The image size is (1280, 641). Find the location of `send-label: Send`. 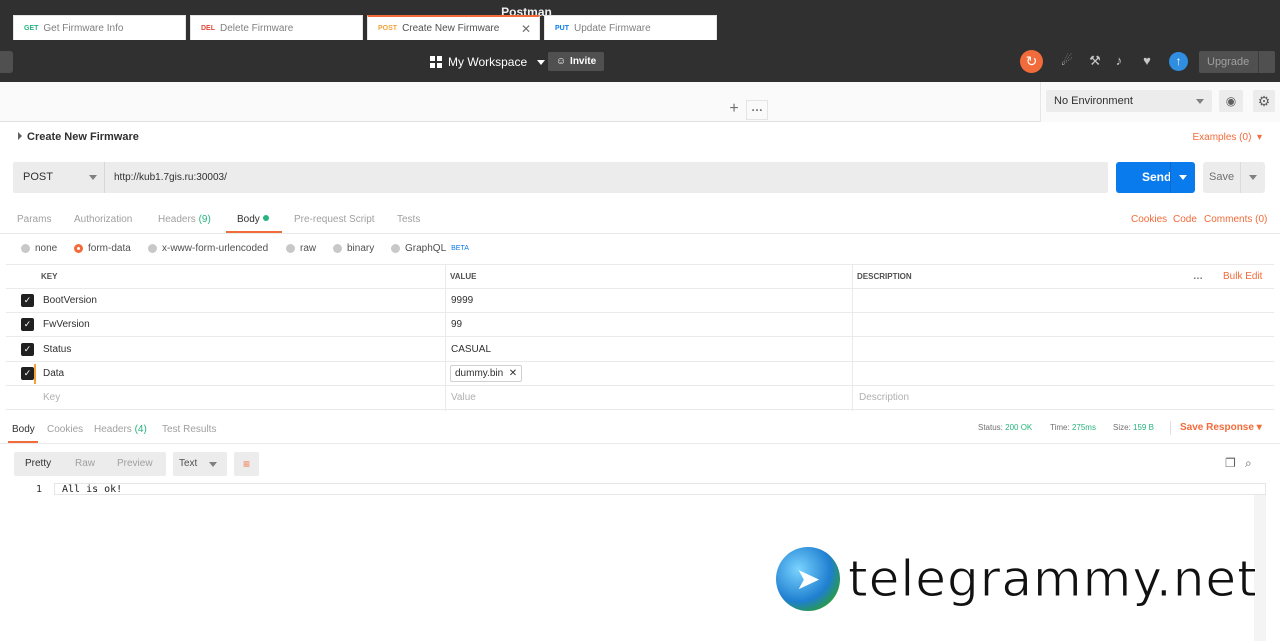

send-label: Send is located at coordinates (1157, 177).